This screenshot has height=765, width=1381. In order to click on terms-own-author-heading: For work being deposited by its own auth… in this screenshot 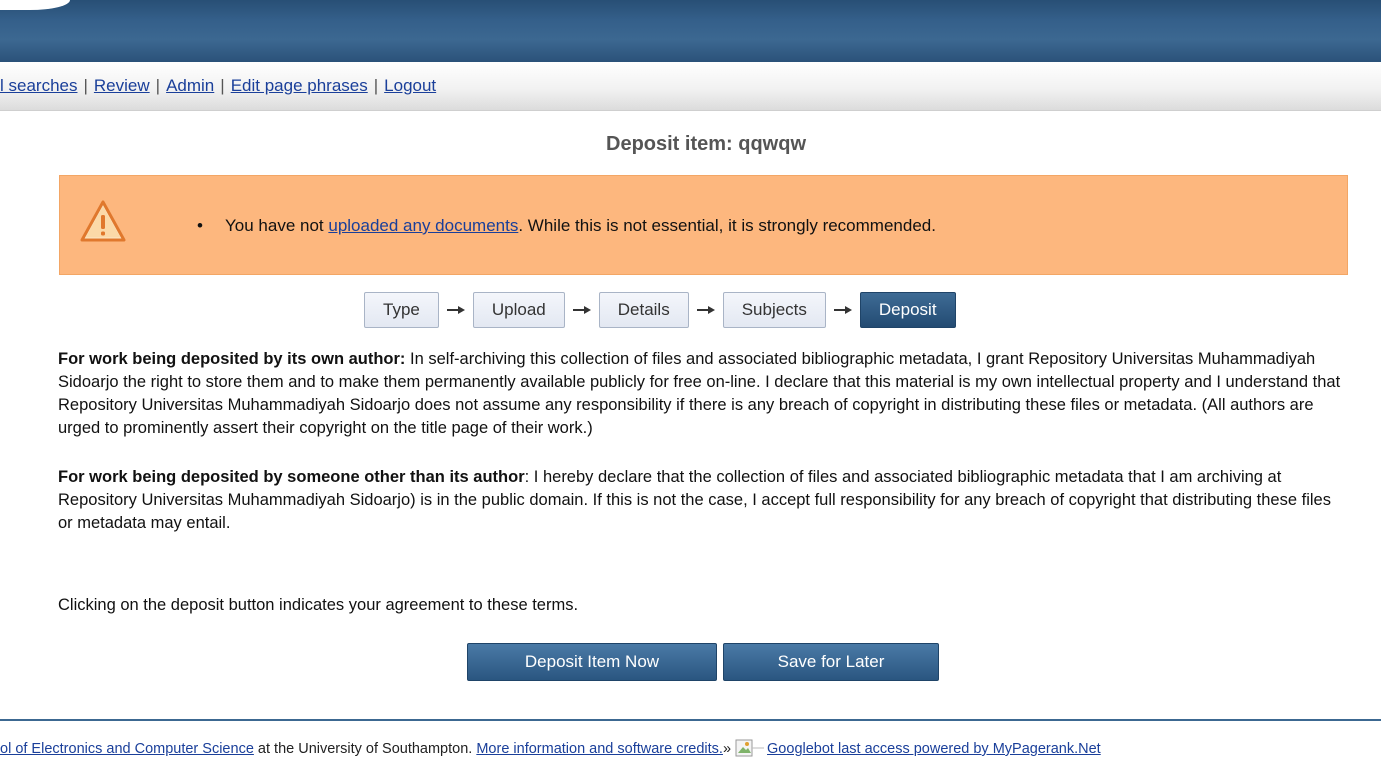, I will do `click(232, 359)`.